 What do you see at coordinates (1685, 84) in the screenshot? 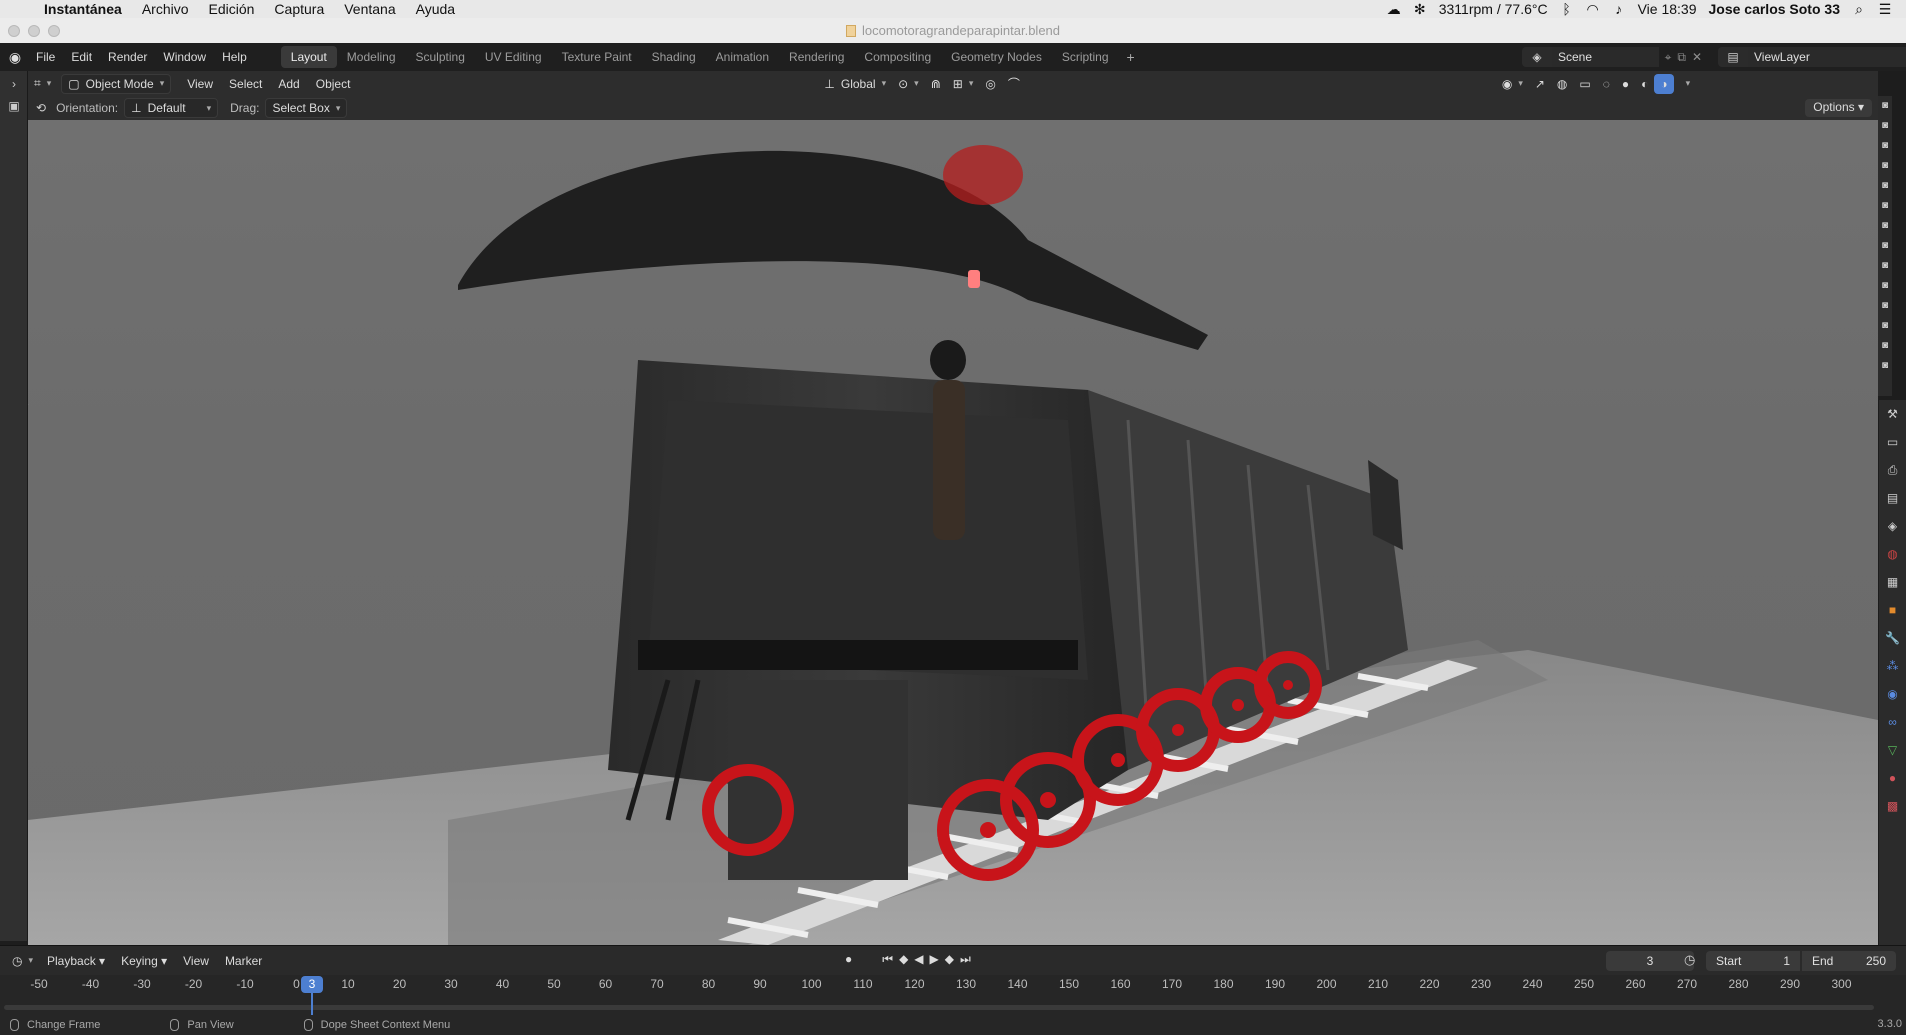
I see `shading-options-dropdown: ▾` at bounding box center [1685, 84].